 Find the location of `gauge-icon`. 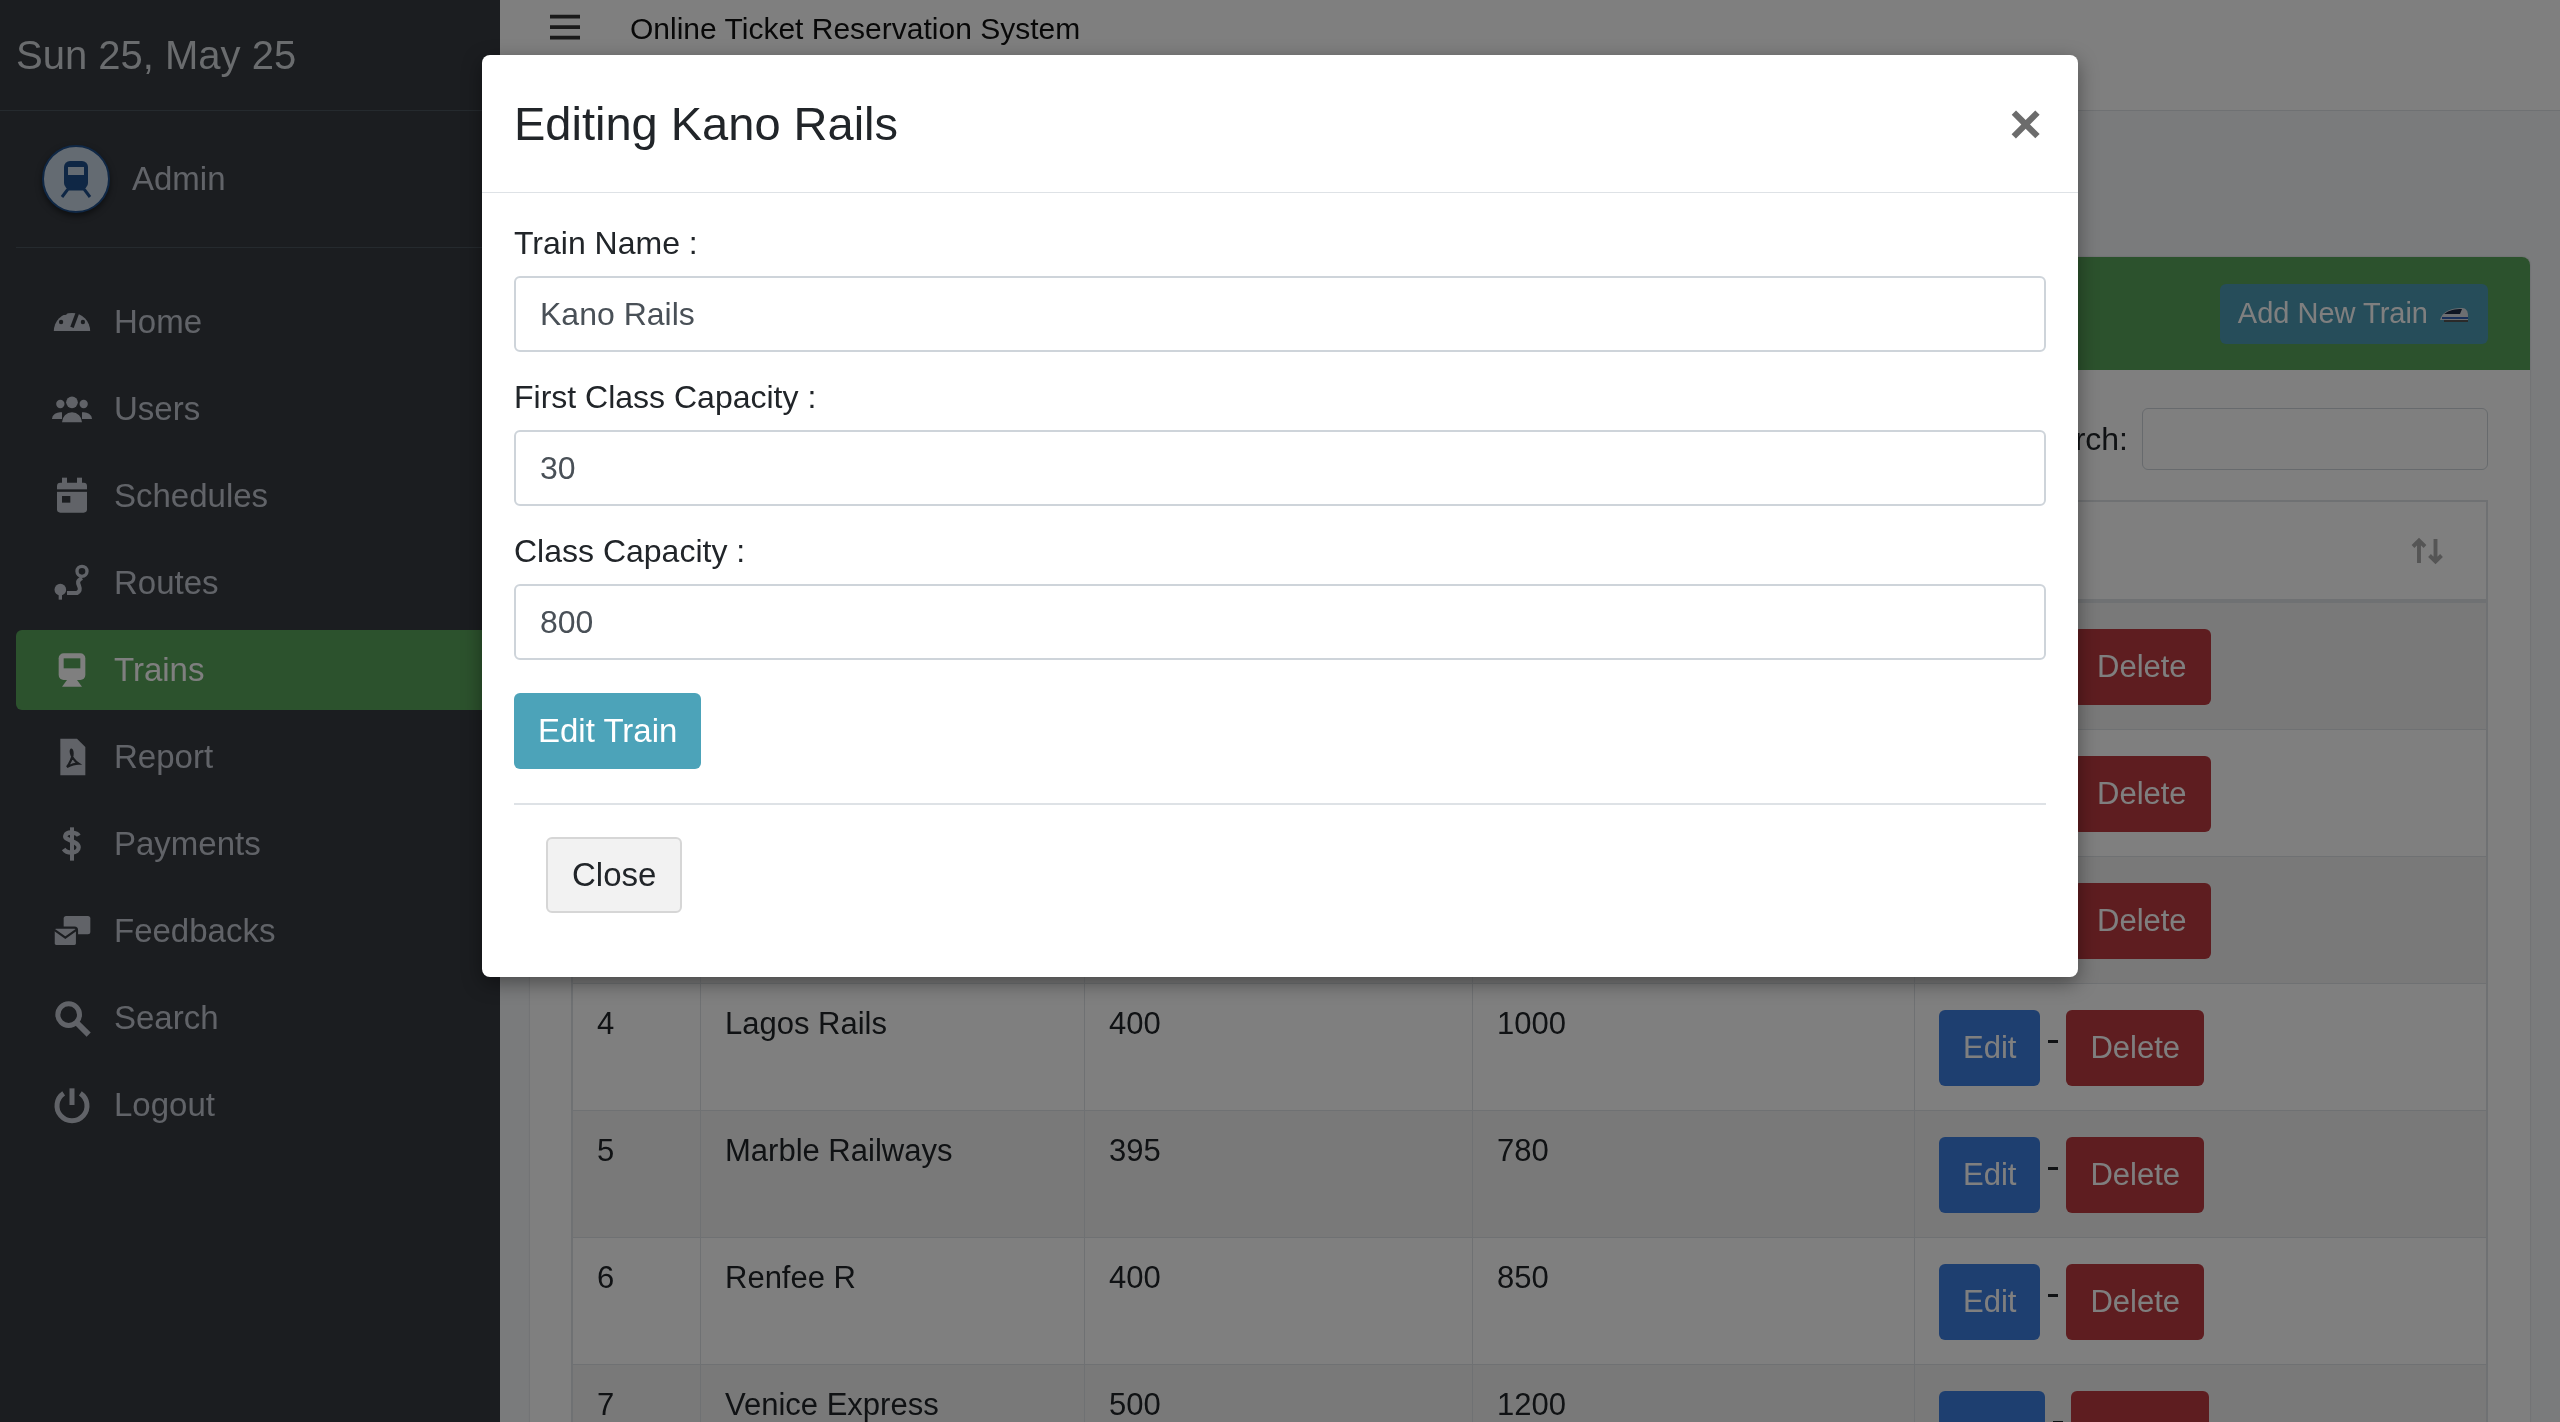

gauge-icon is located at coordinates (72, 322).